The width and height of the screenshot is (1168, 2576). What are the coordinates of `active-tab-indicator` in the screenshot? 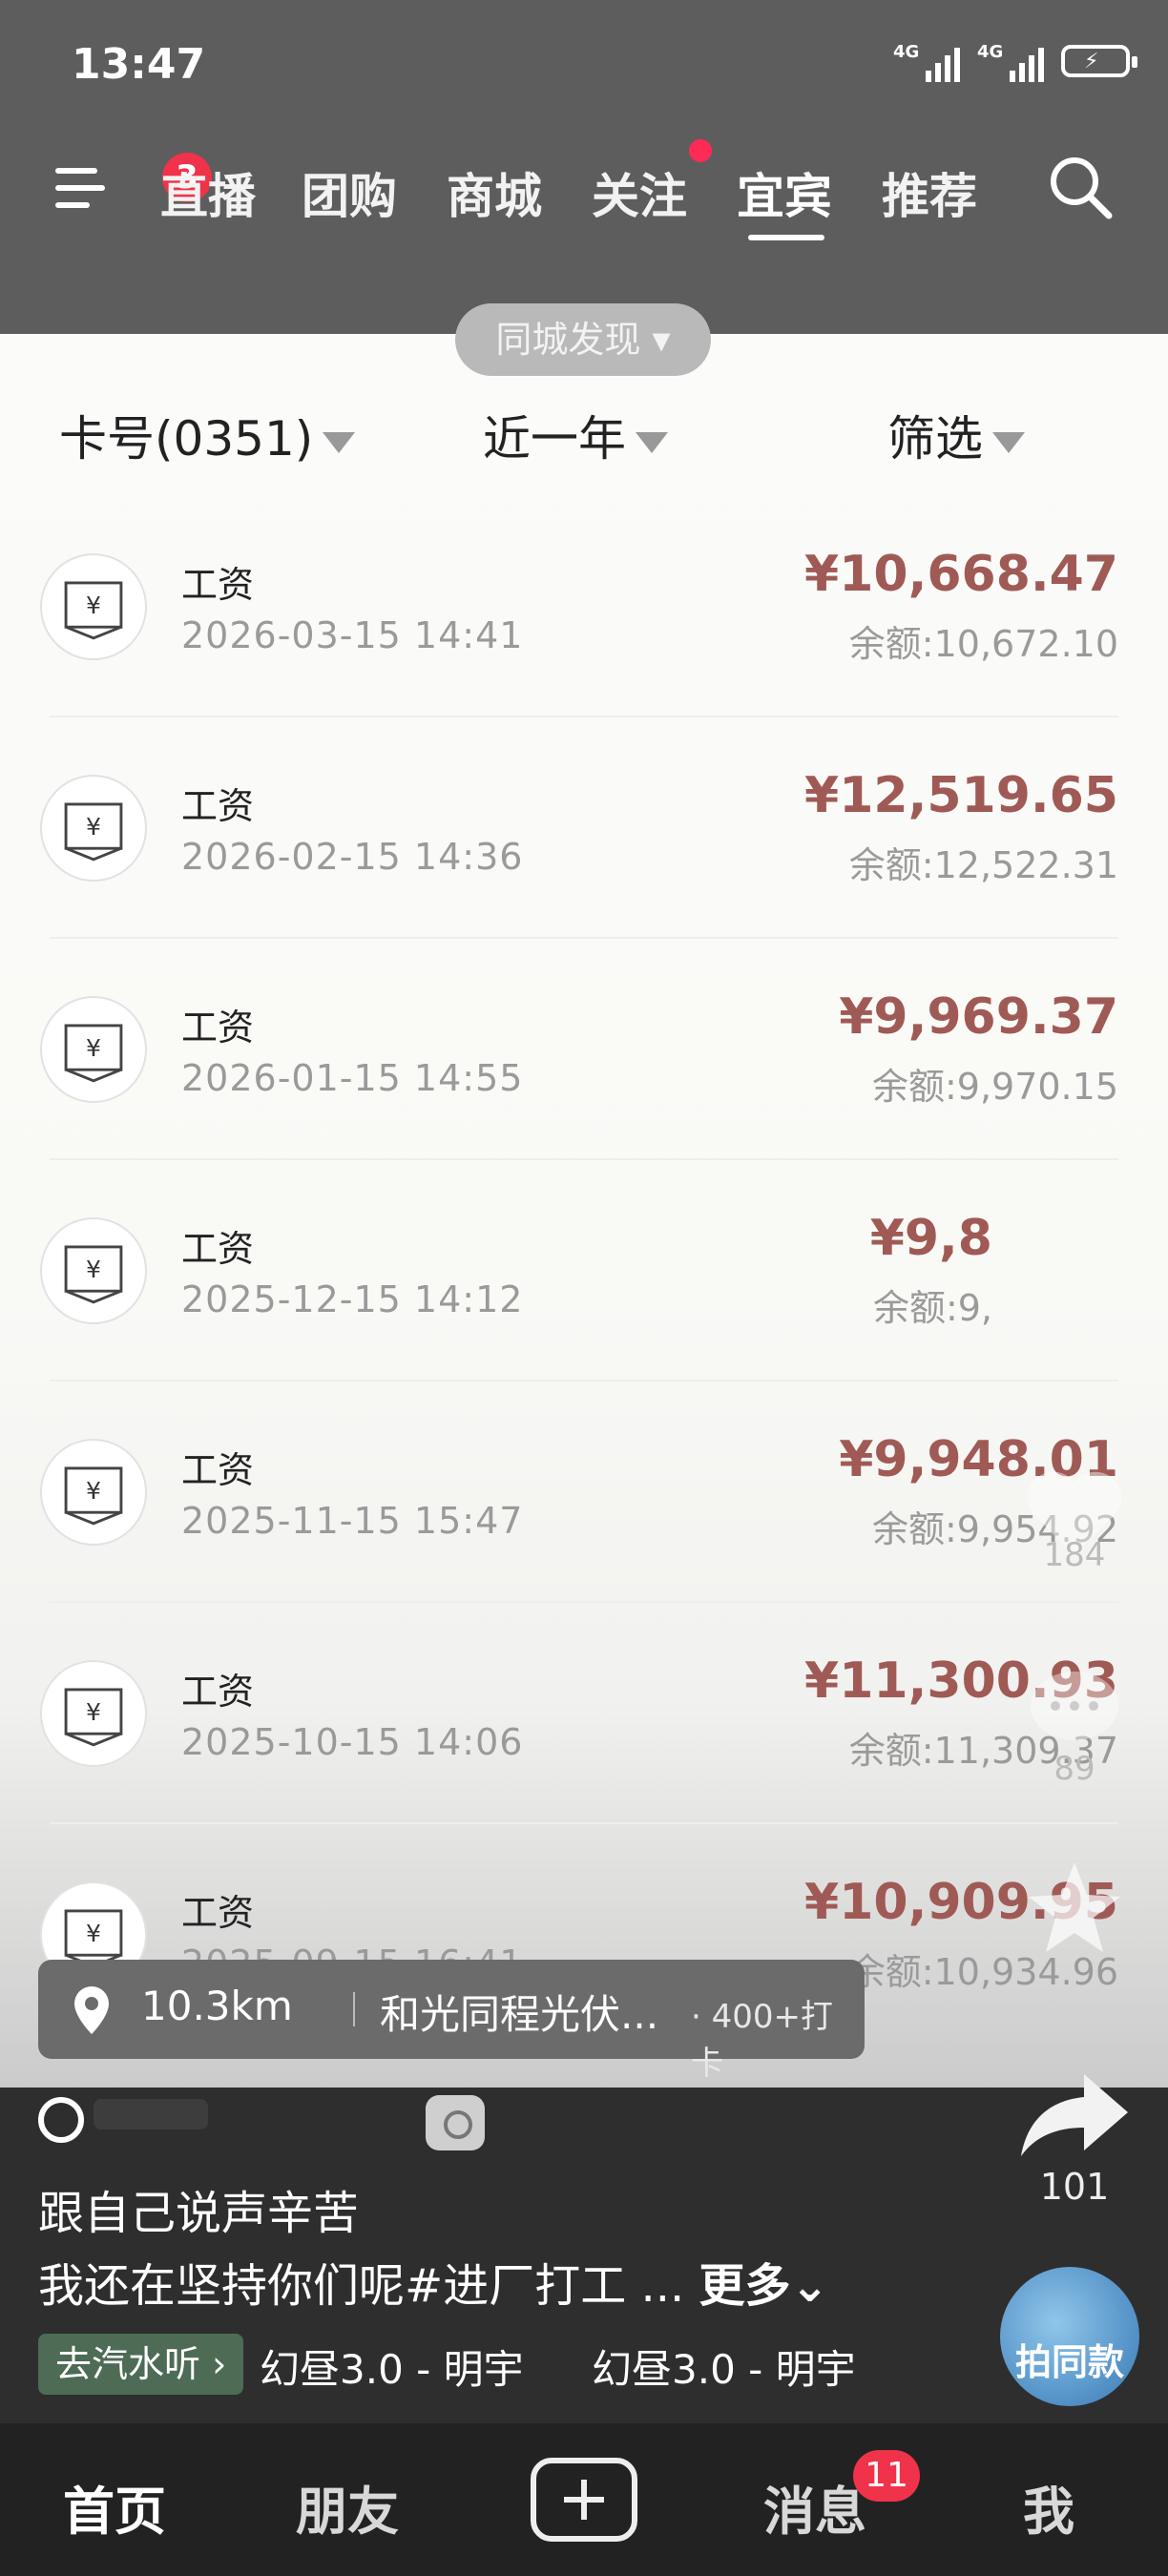 It's located at (786, 237).